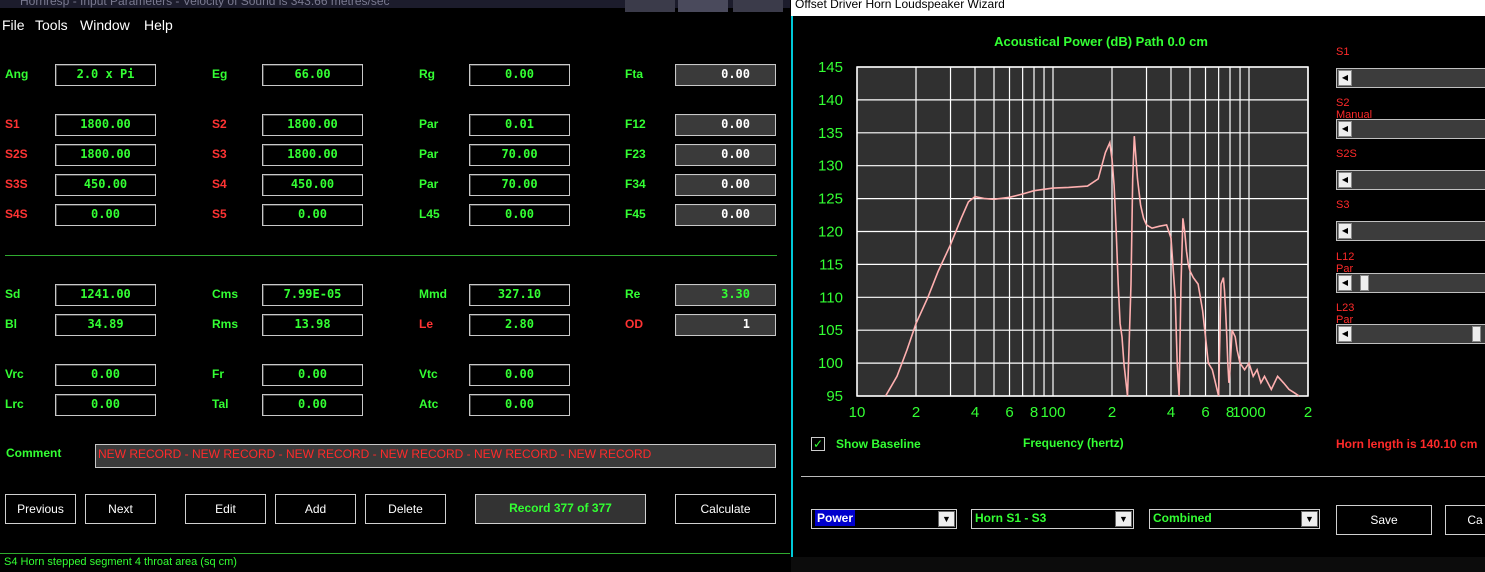 The image size is (1485, 572). I want to click on underlying-window-strip, so click(1138, 564).